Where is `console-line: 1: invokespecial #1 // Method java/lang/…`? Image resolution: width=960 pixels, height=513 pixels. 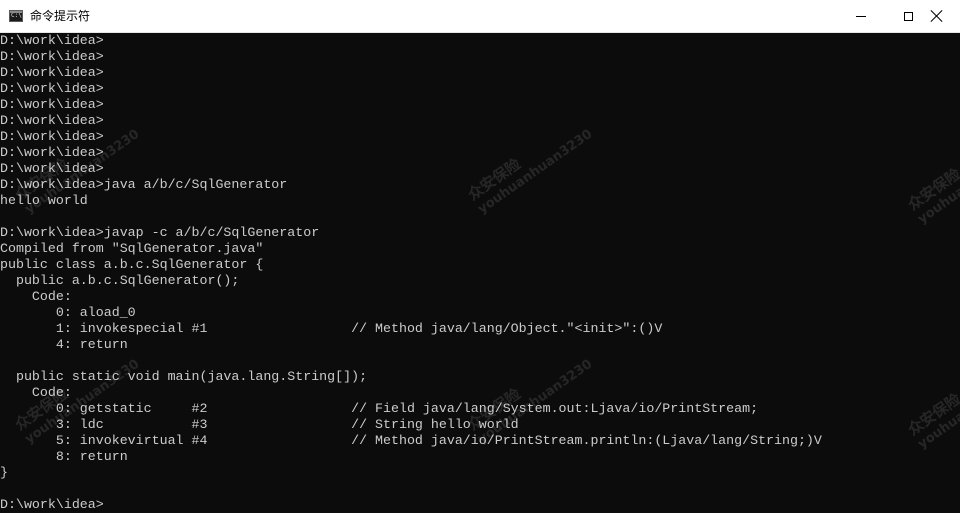
console-line: 1: invokespecial #1 // Method java/lang/… is located at coordinates (331, 328).